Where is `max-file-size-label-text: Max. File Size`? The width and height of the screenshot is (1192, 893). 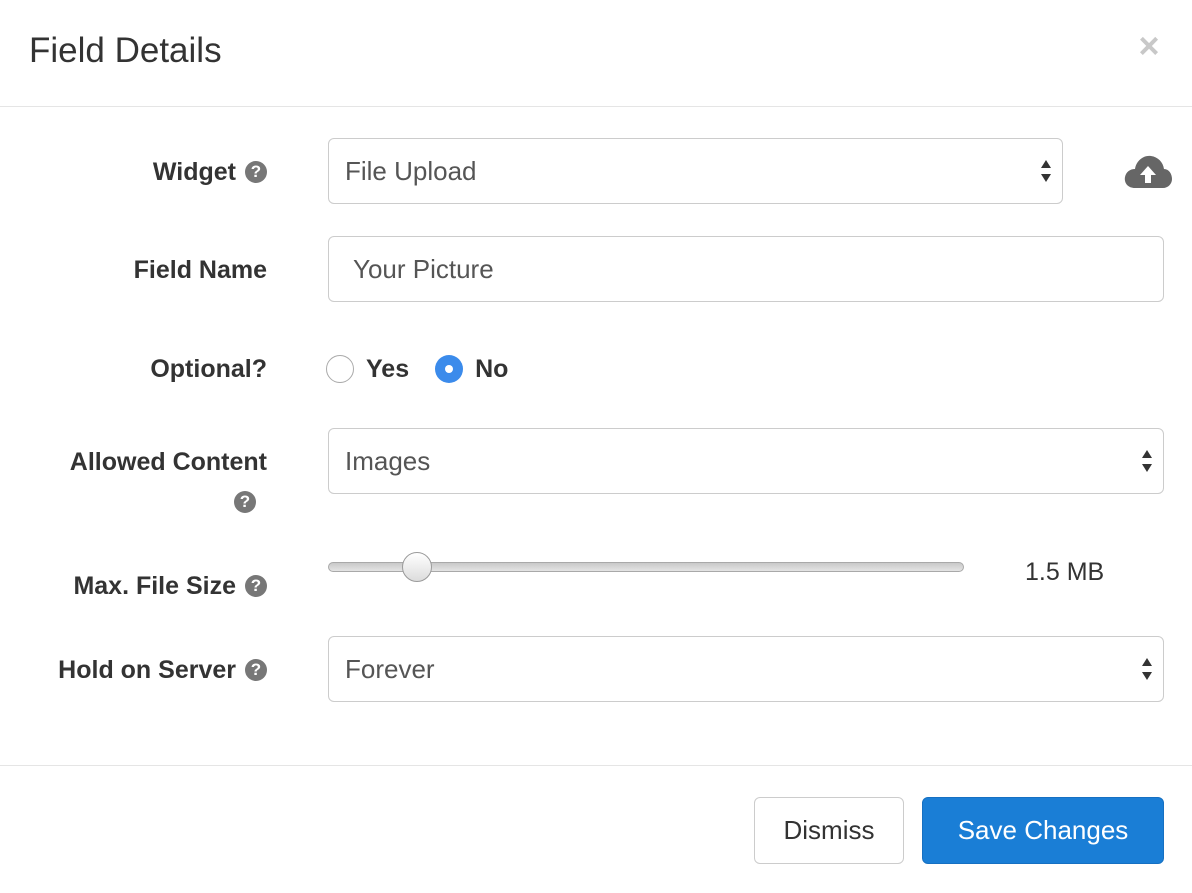 max-file-size-label-text: Max. File Size is located at coordinates (154, 585).